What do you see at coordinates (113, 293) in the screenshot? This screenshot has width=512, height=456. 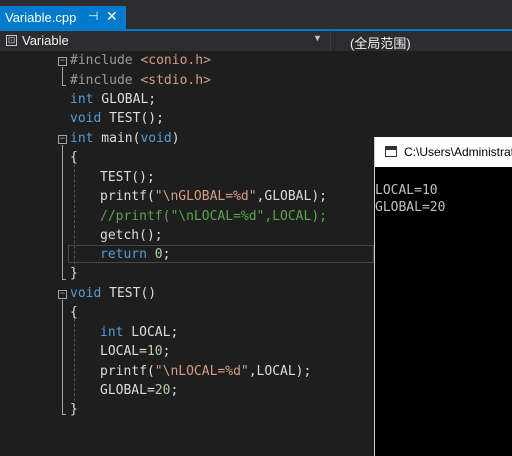 I see `code-line: void TEST()` at bounding box center [113, 293].